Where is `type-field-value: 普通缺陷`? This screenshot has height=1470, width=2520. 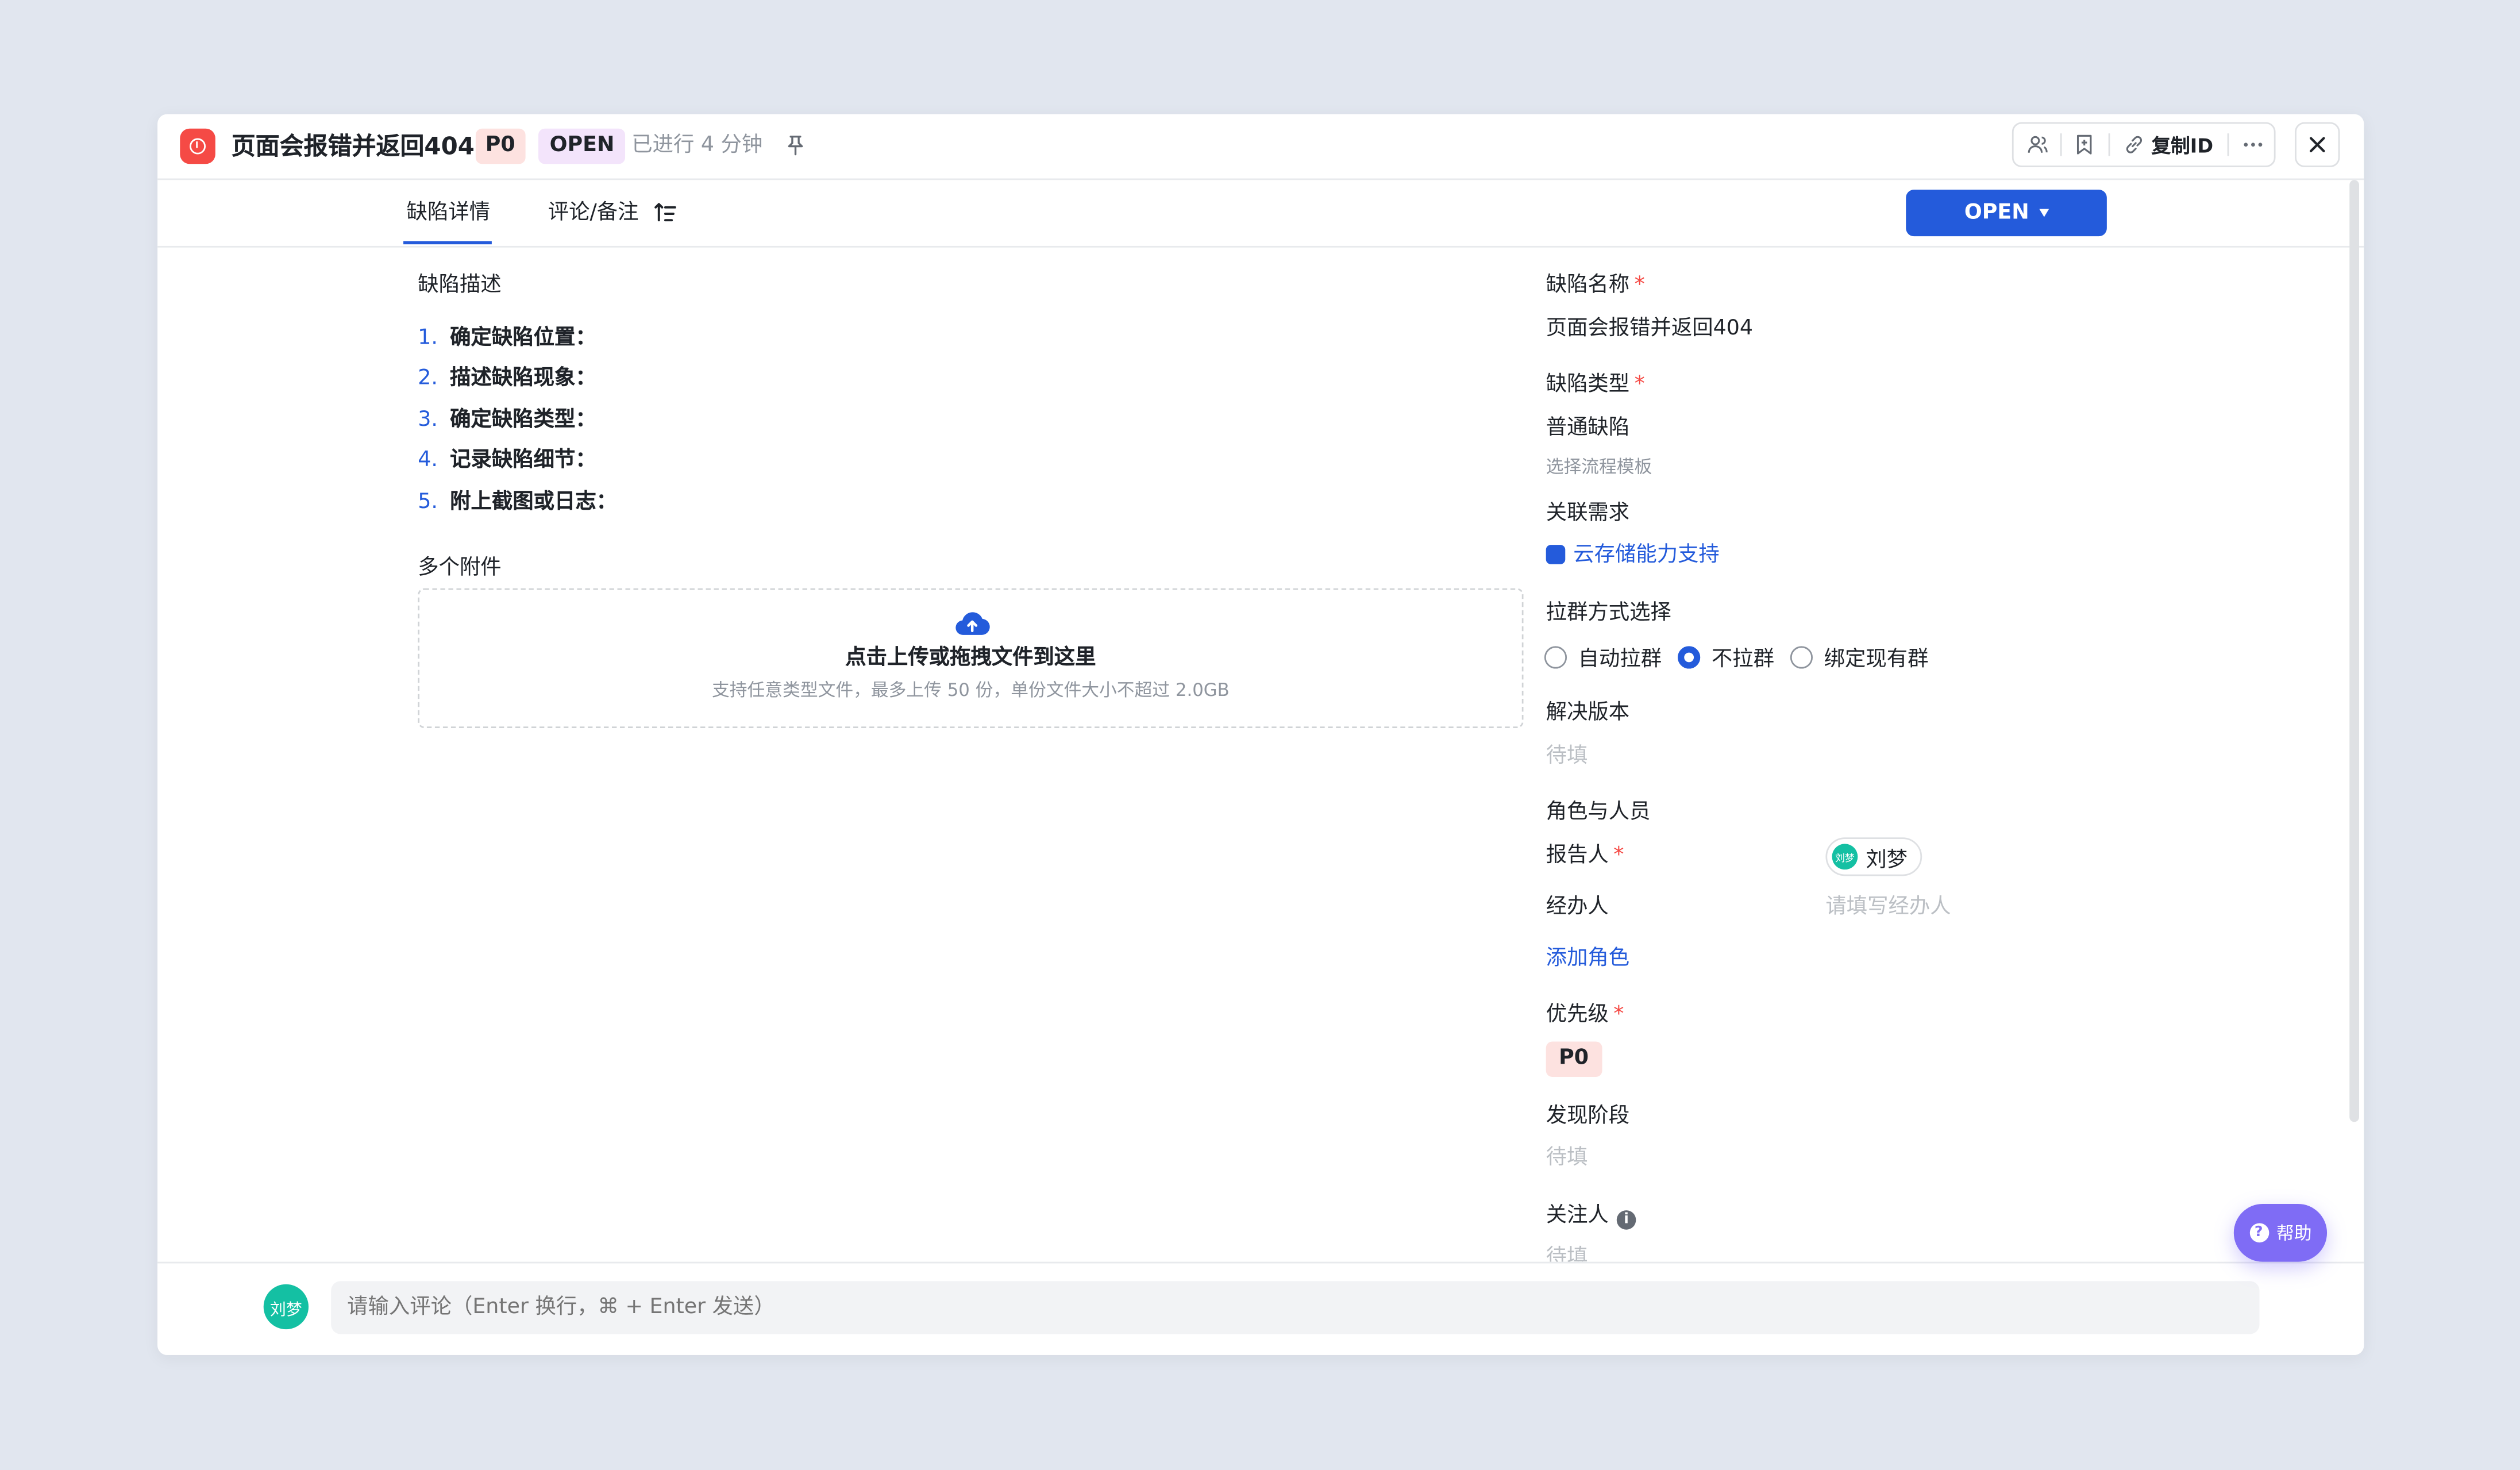
type-field-value: 普通缺陷 is located at coordinates (1587, 429).